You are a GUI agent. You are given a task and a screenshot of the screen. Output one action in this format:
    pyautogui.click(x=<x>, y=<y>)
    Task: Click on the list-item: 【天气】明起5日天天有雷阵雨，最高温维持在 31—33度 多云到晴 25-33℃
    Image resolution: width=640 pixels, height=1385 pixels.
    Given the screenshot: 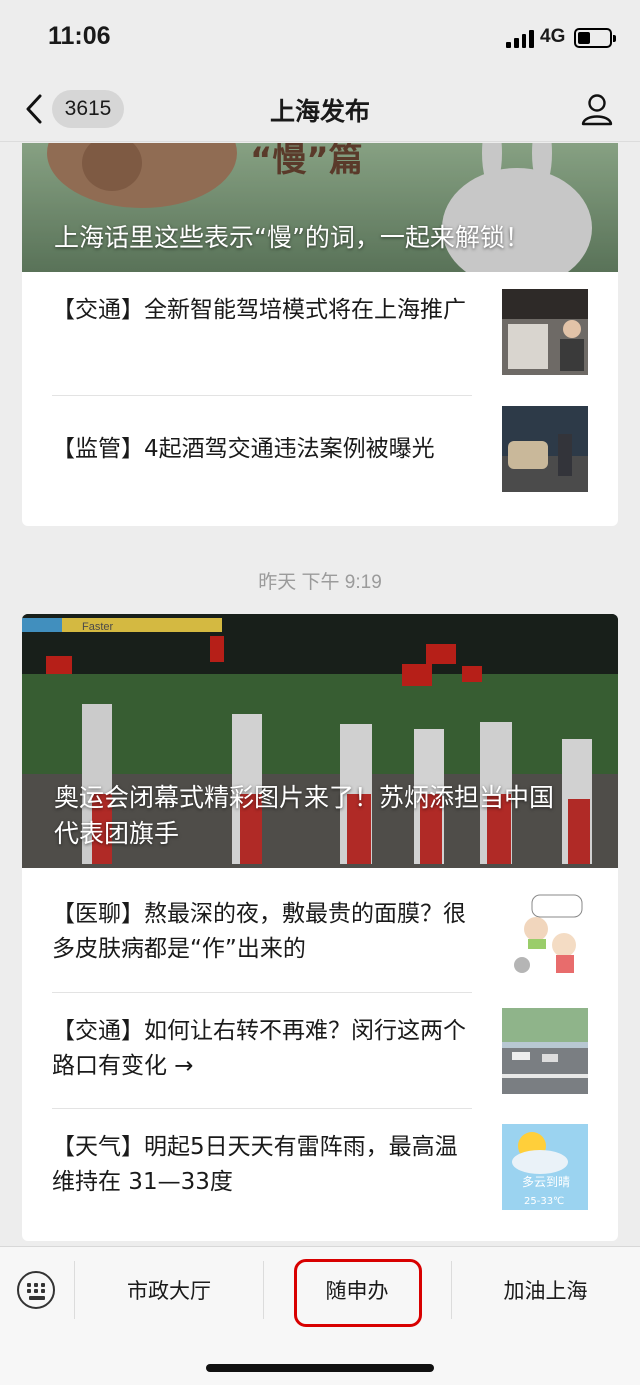 What is the action you would take?
    pyautogui.click(x=320, y=1167)
    